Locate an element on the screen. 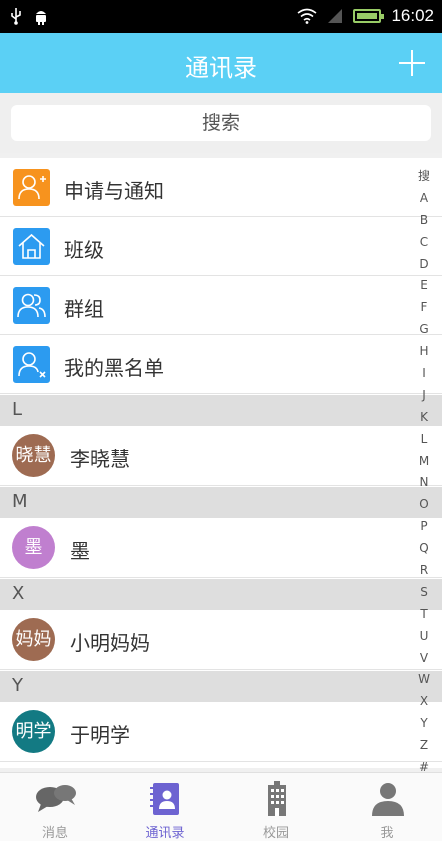 The width and height of the screenshot is (442, 841). status-bar: 16:02 is located at coordinates (221, 16).